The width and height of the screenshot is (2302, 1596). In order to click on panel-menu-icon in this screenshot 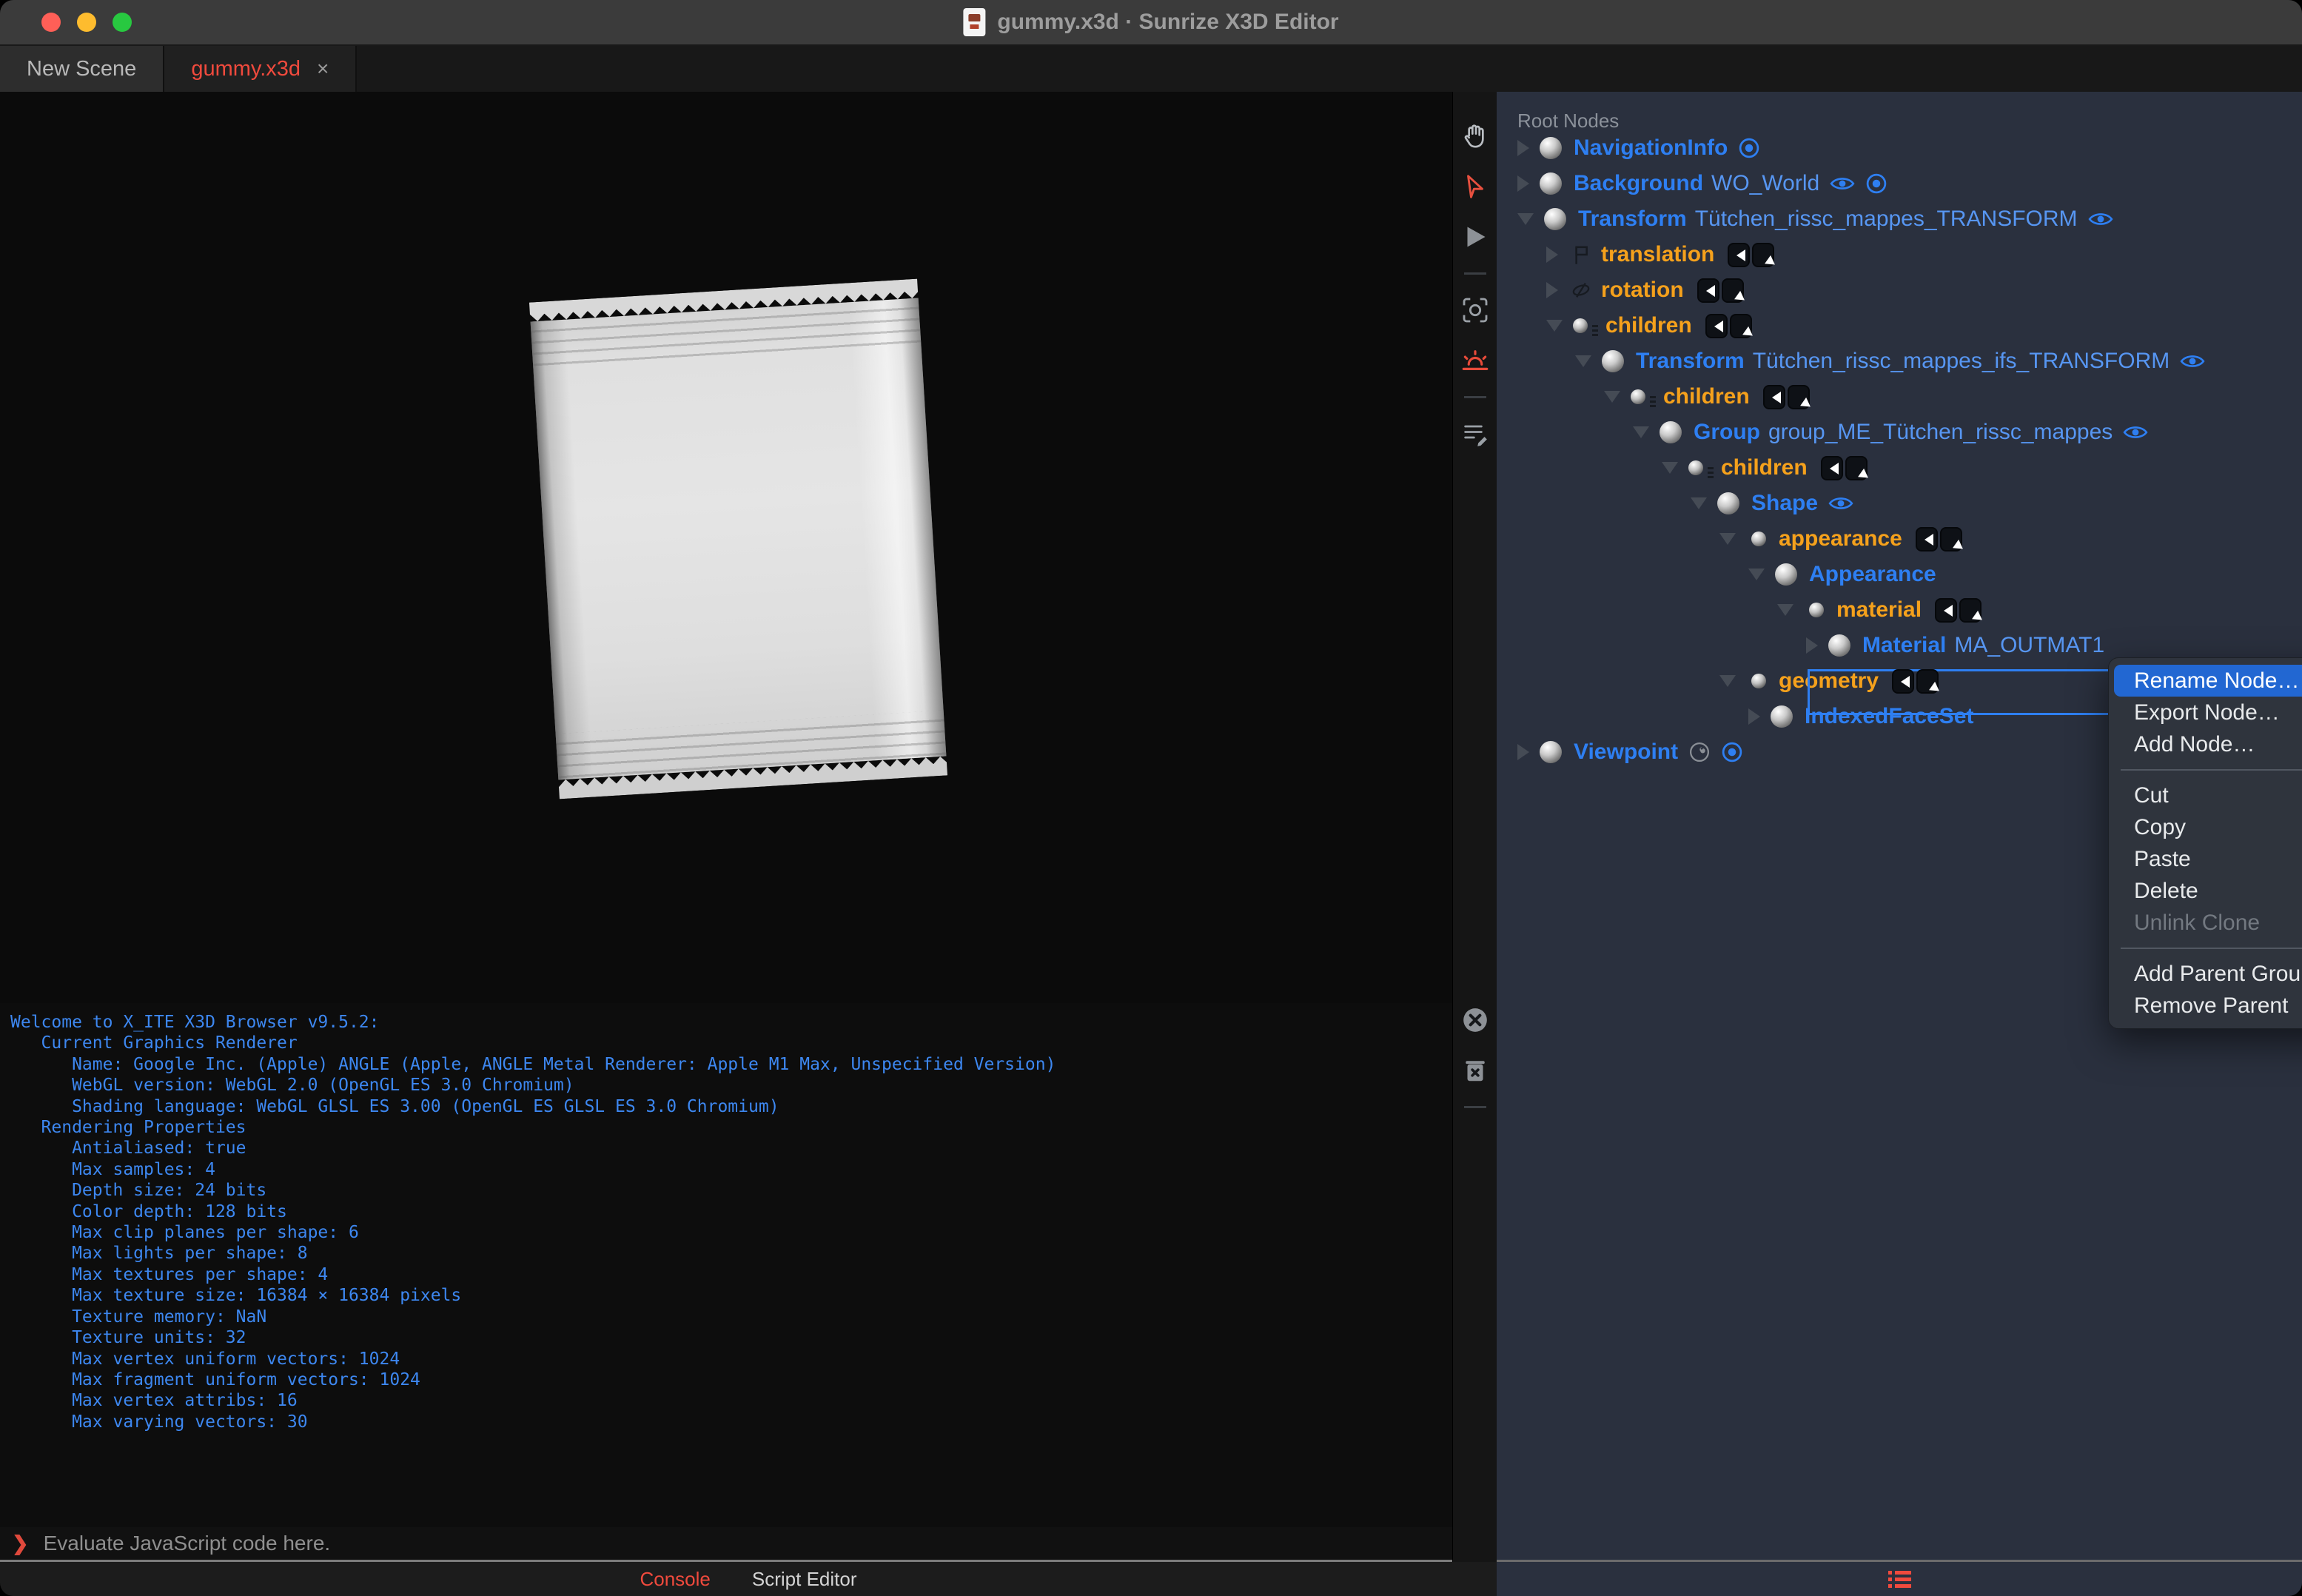, I will do `click(1899, 1579)`.